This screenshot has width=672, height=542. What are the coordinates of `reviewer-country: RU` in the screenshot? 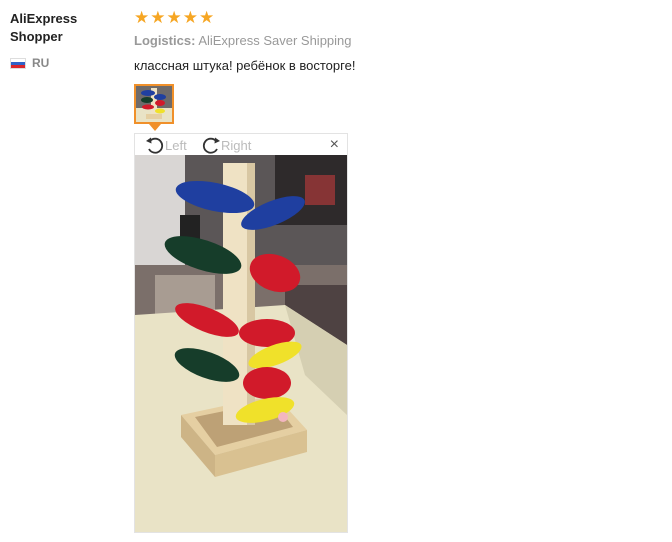 It's located at (29, 63).